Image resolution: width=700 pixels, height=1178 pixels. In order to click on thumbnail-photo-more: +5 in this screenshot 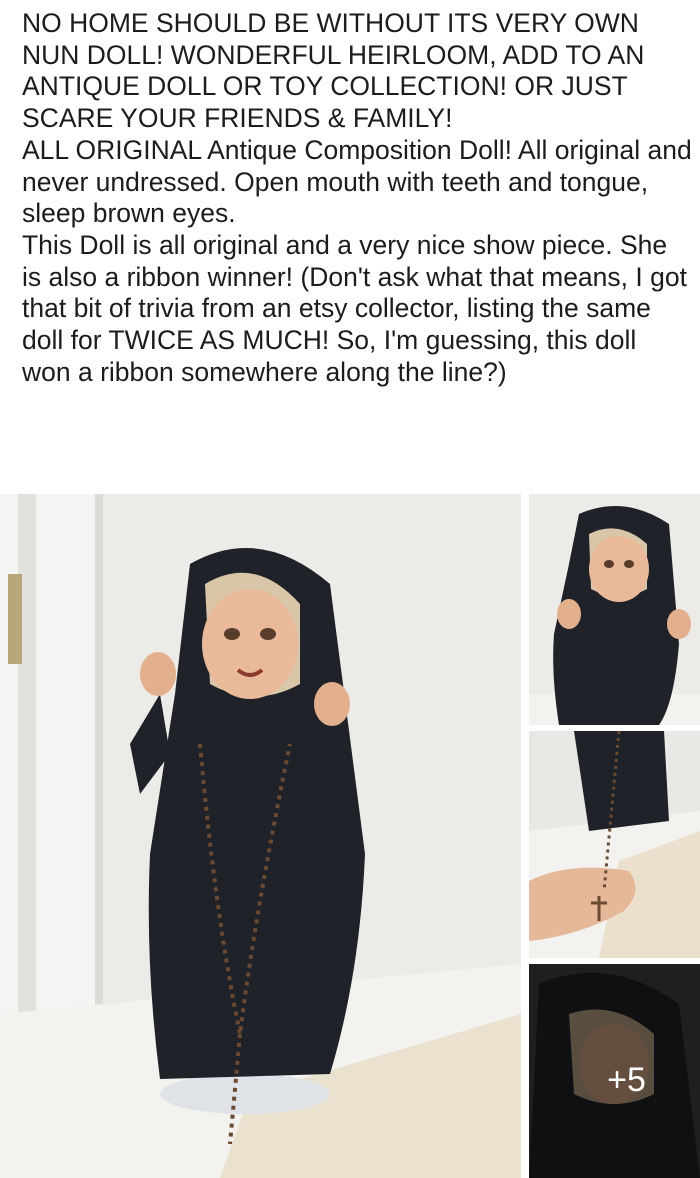, I will do `click(614, 1071)`.